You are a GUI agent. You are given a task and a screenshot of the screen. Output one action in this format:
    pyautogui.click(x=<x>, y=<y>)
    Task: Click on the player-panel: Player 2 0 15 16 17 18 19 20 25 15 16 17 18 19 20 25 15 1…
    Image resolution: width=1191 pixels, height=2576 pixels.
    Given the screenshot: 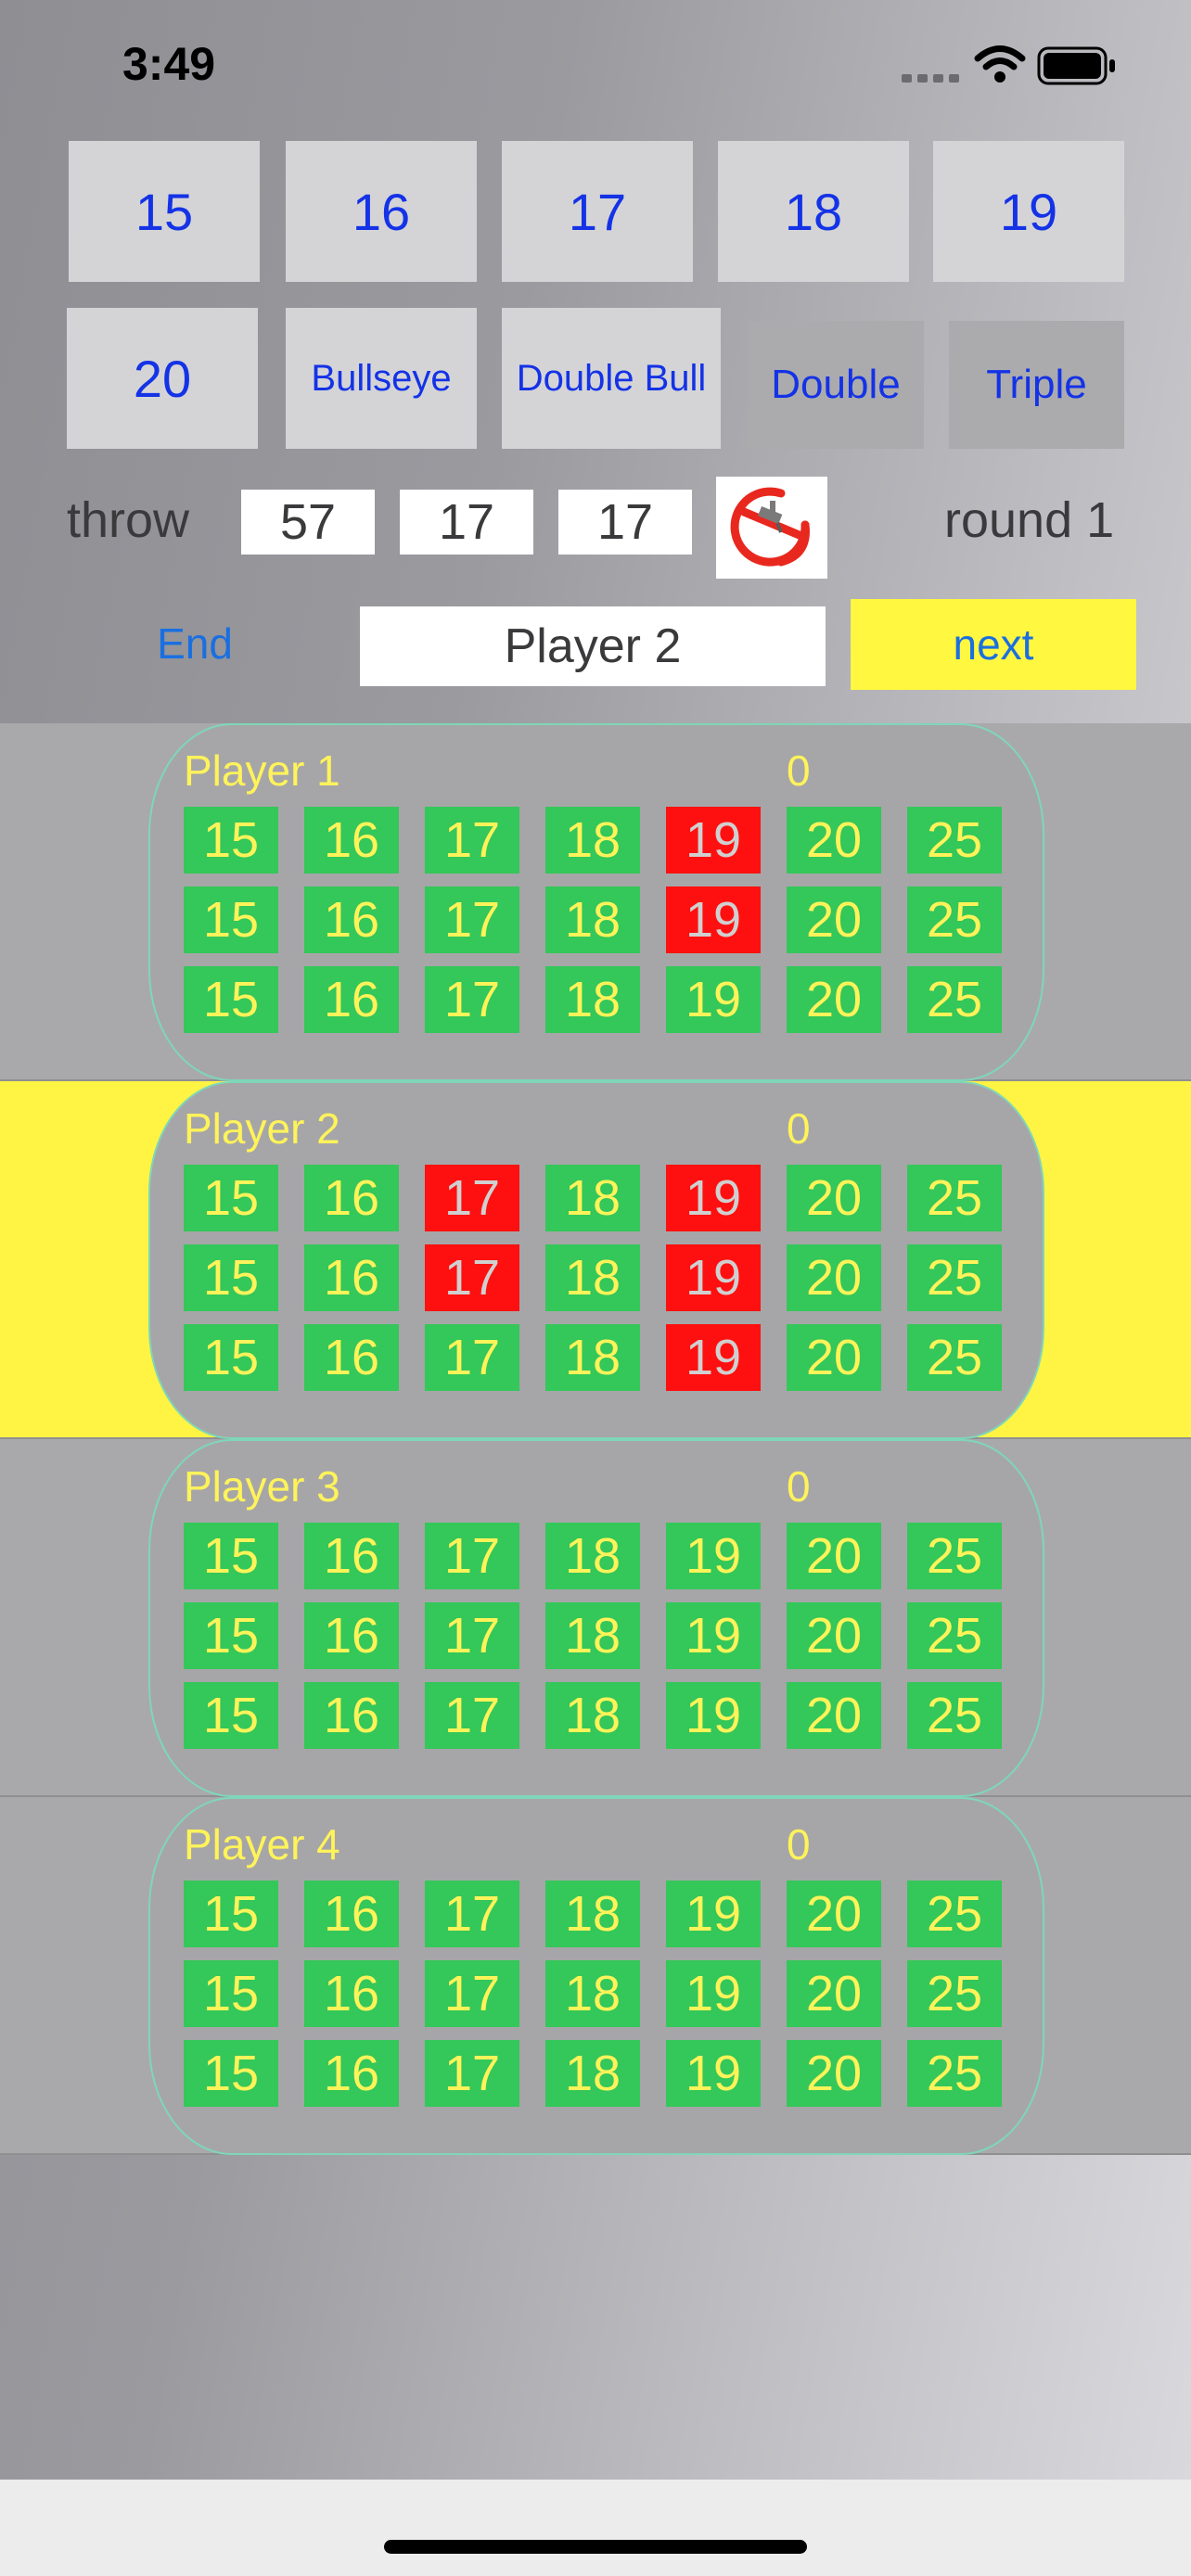 What is the action you would take?
    pyautogui.click(x=595, y=1260)
    